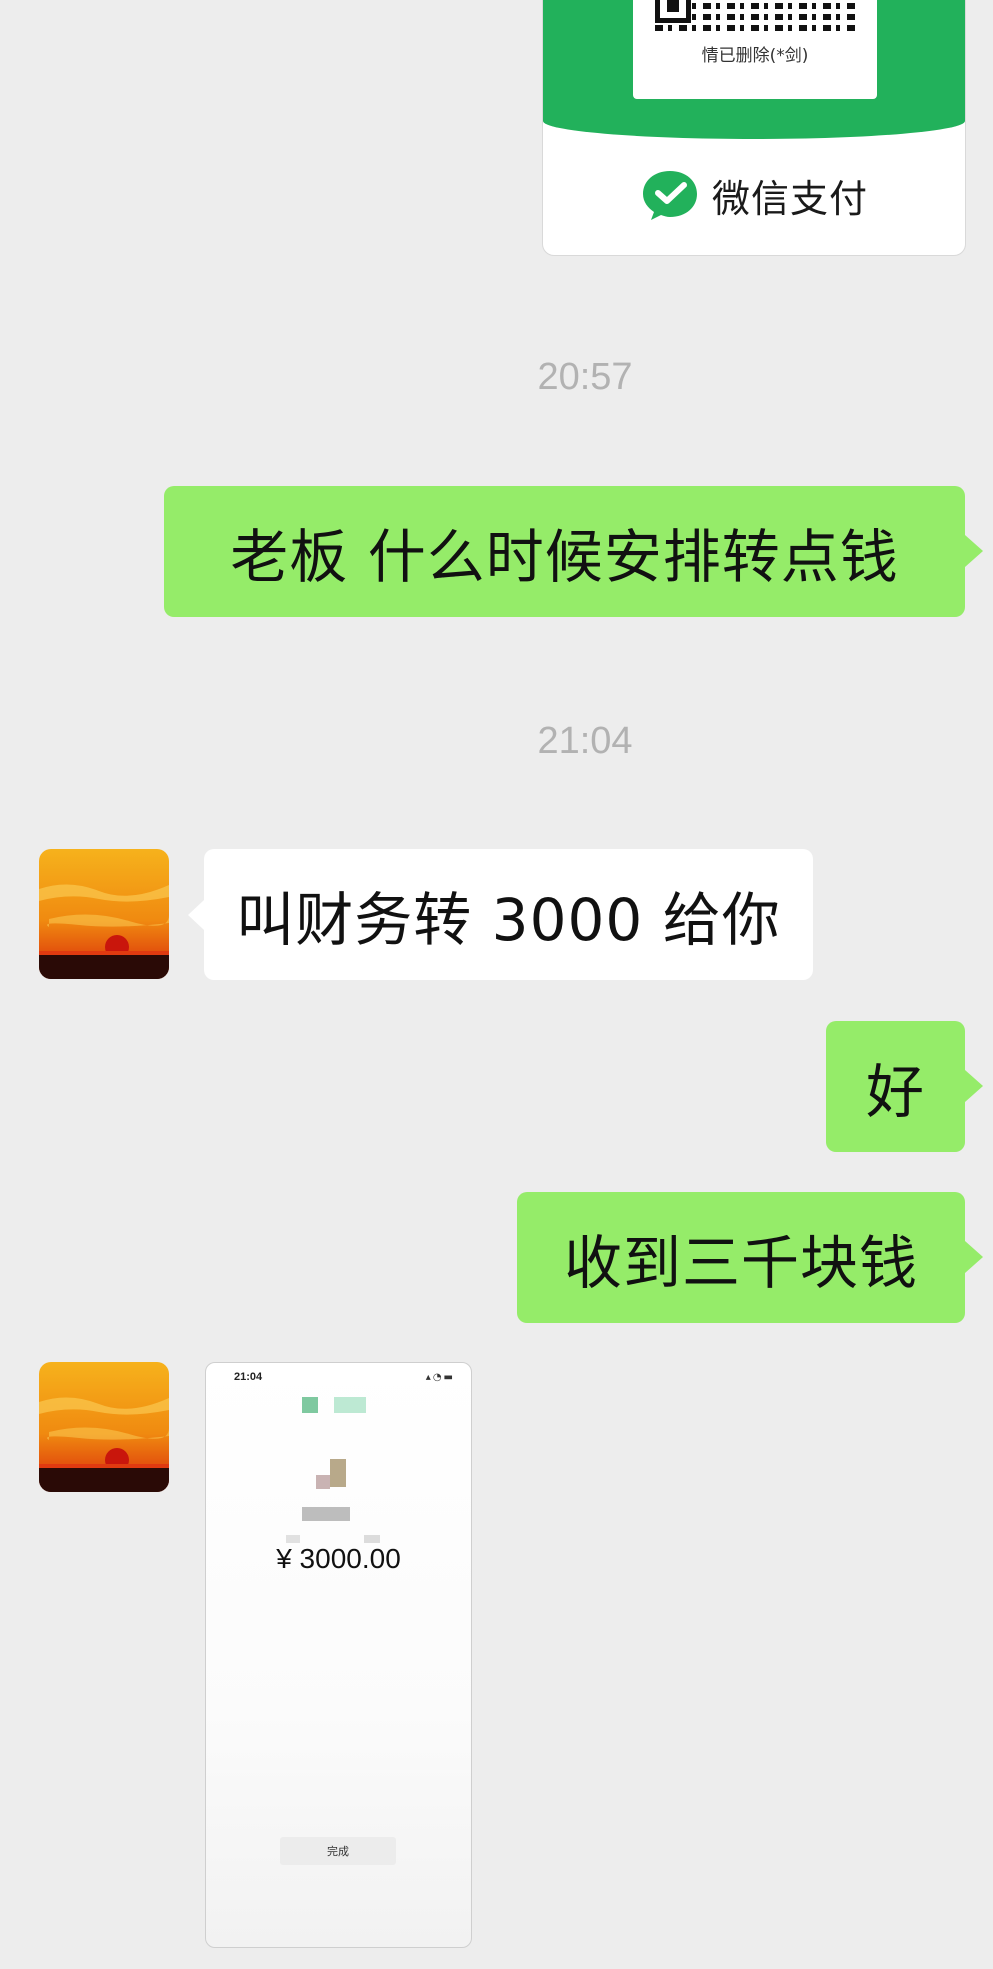  Describe the element at coordinates (564, 551) in the screenshot. I see `message-bubble-sent: 老板 什么时候安排转点钱` at that location.